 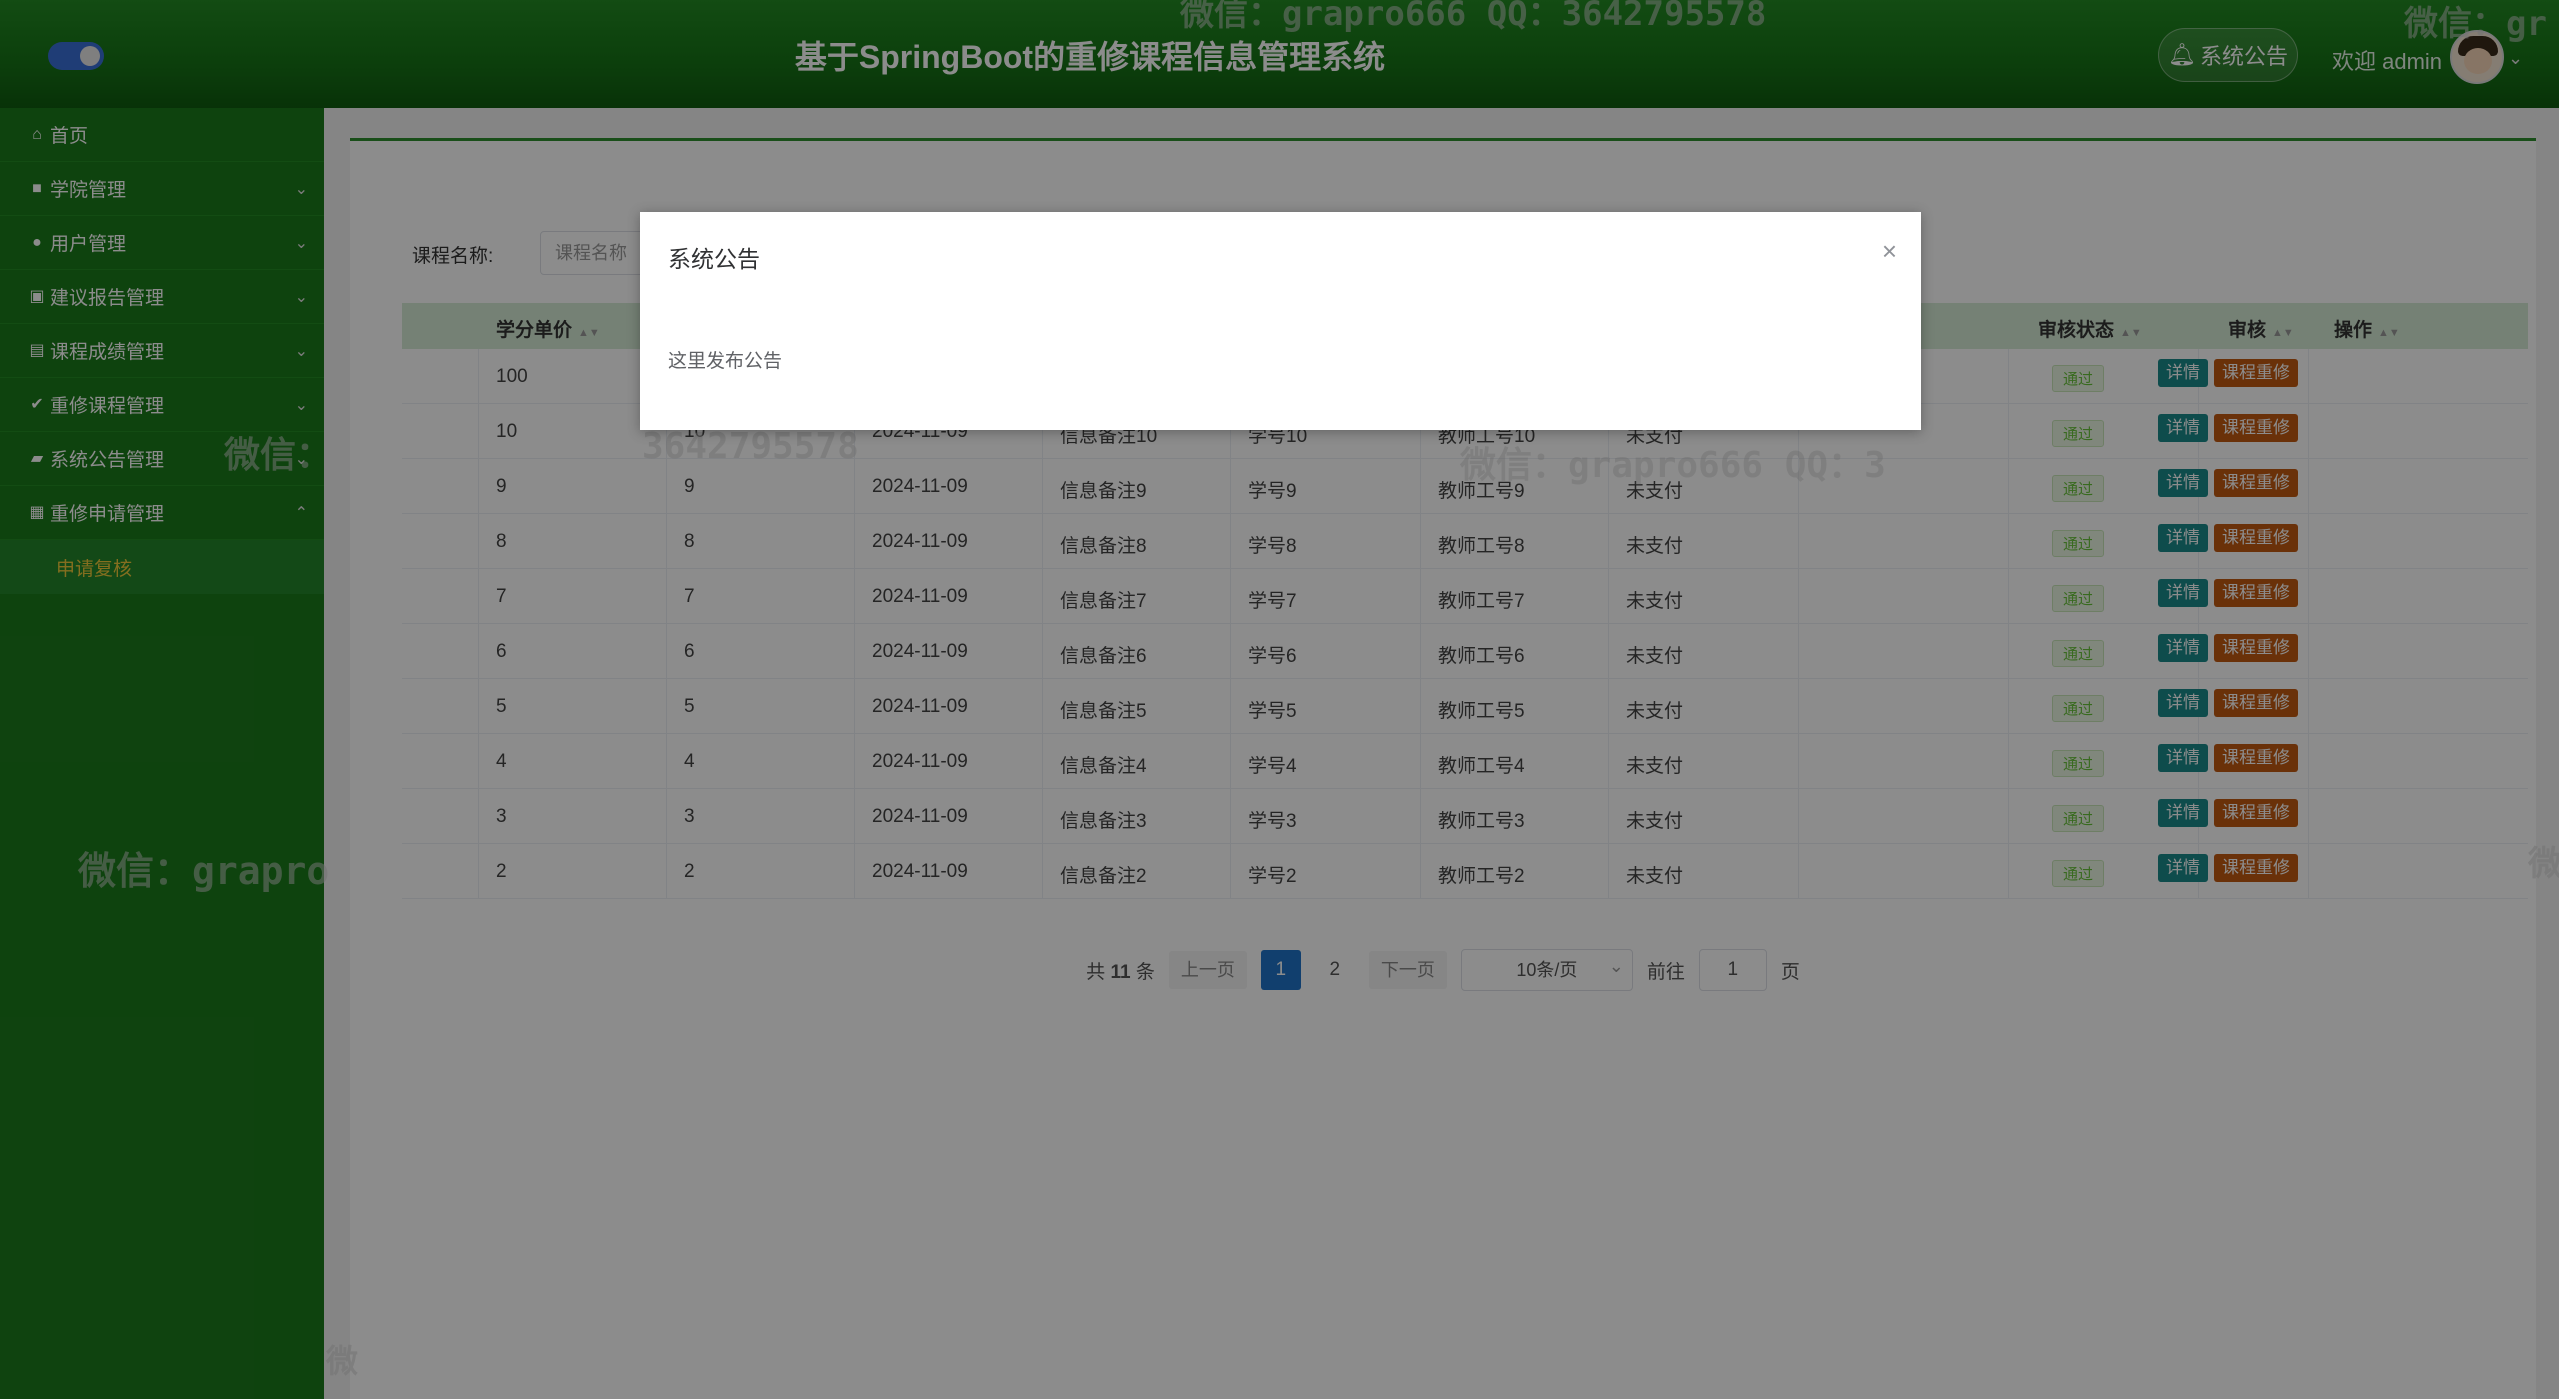 I want to click on close-icon: ×, so click(x=1889, y=251).